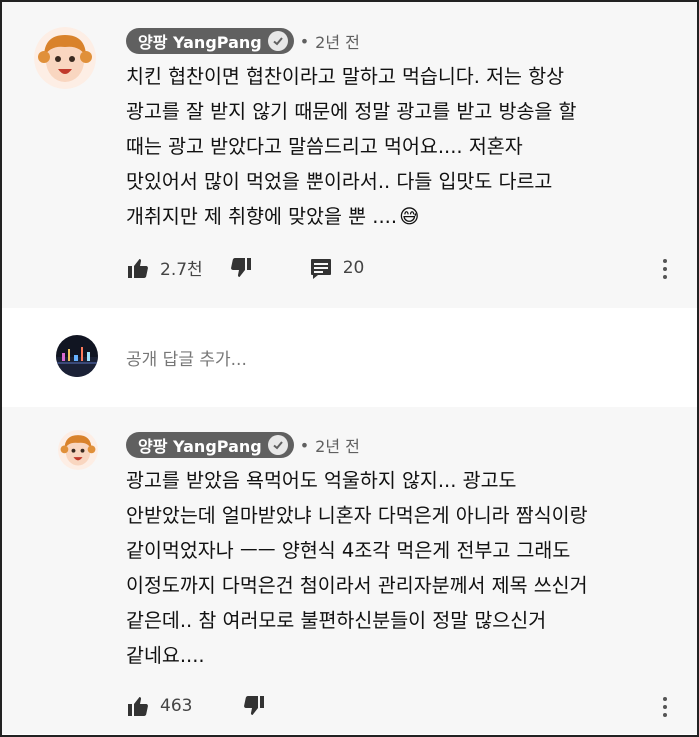 This screenshot has width=699, height=737. What do you see at coordinates (176, 706) in the screenshot?
I see `like-count: 463` at bounding box center [176, 706].